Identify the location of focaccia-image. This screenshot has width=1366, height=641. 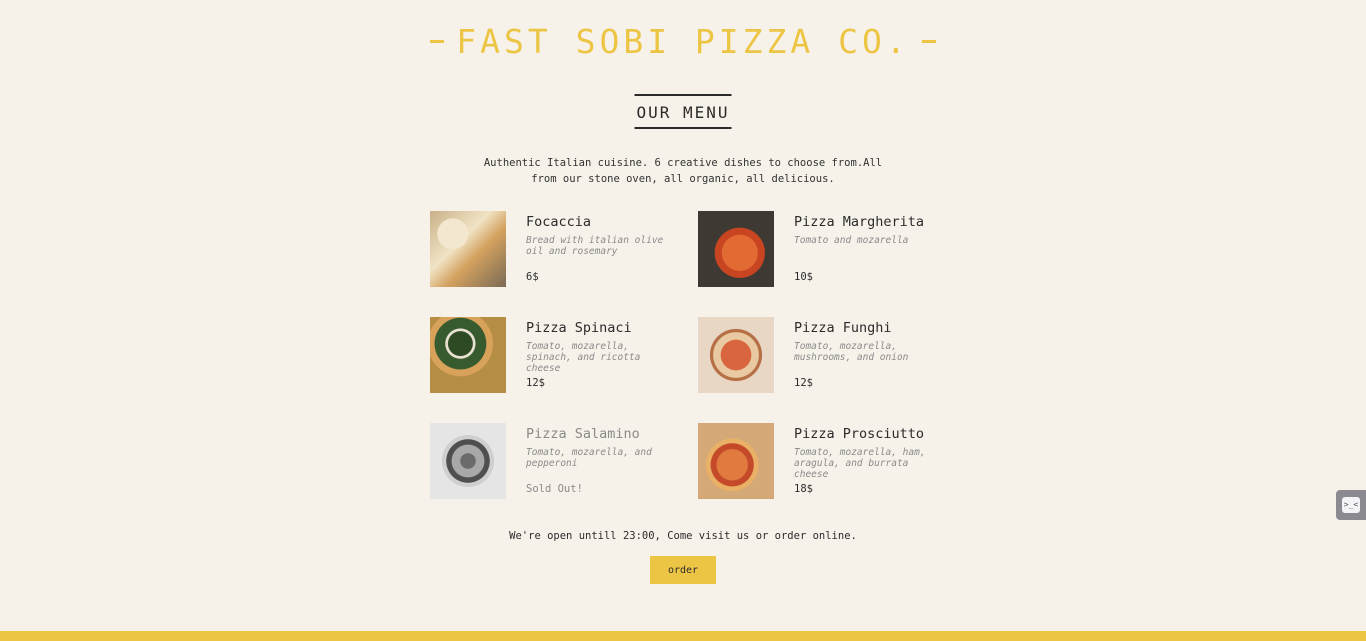
(468, 249).